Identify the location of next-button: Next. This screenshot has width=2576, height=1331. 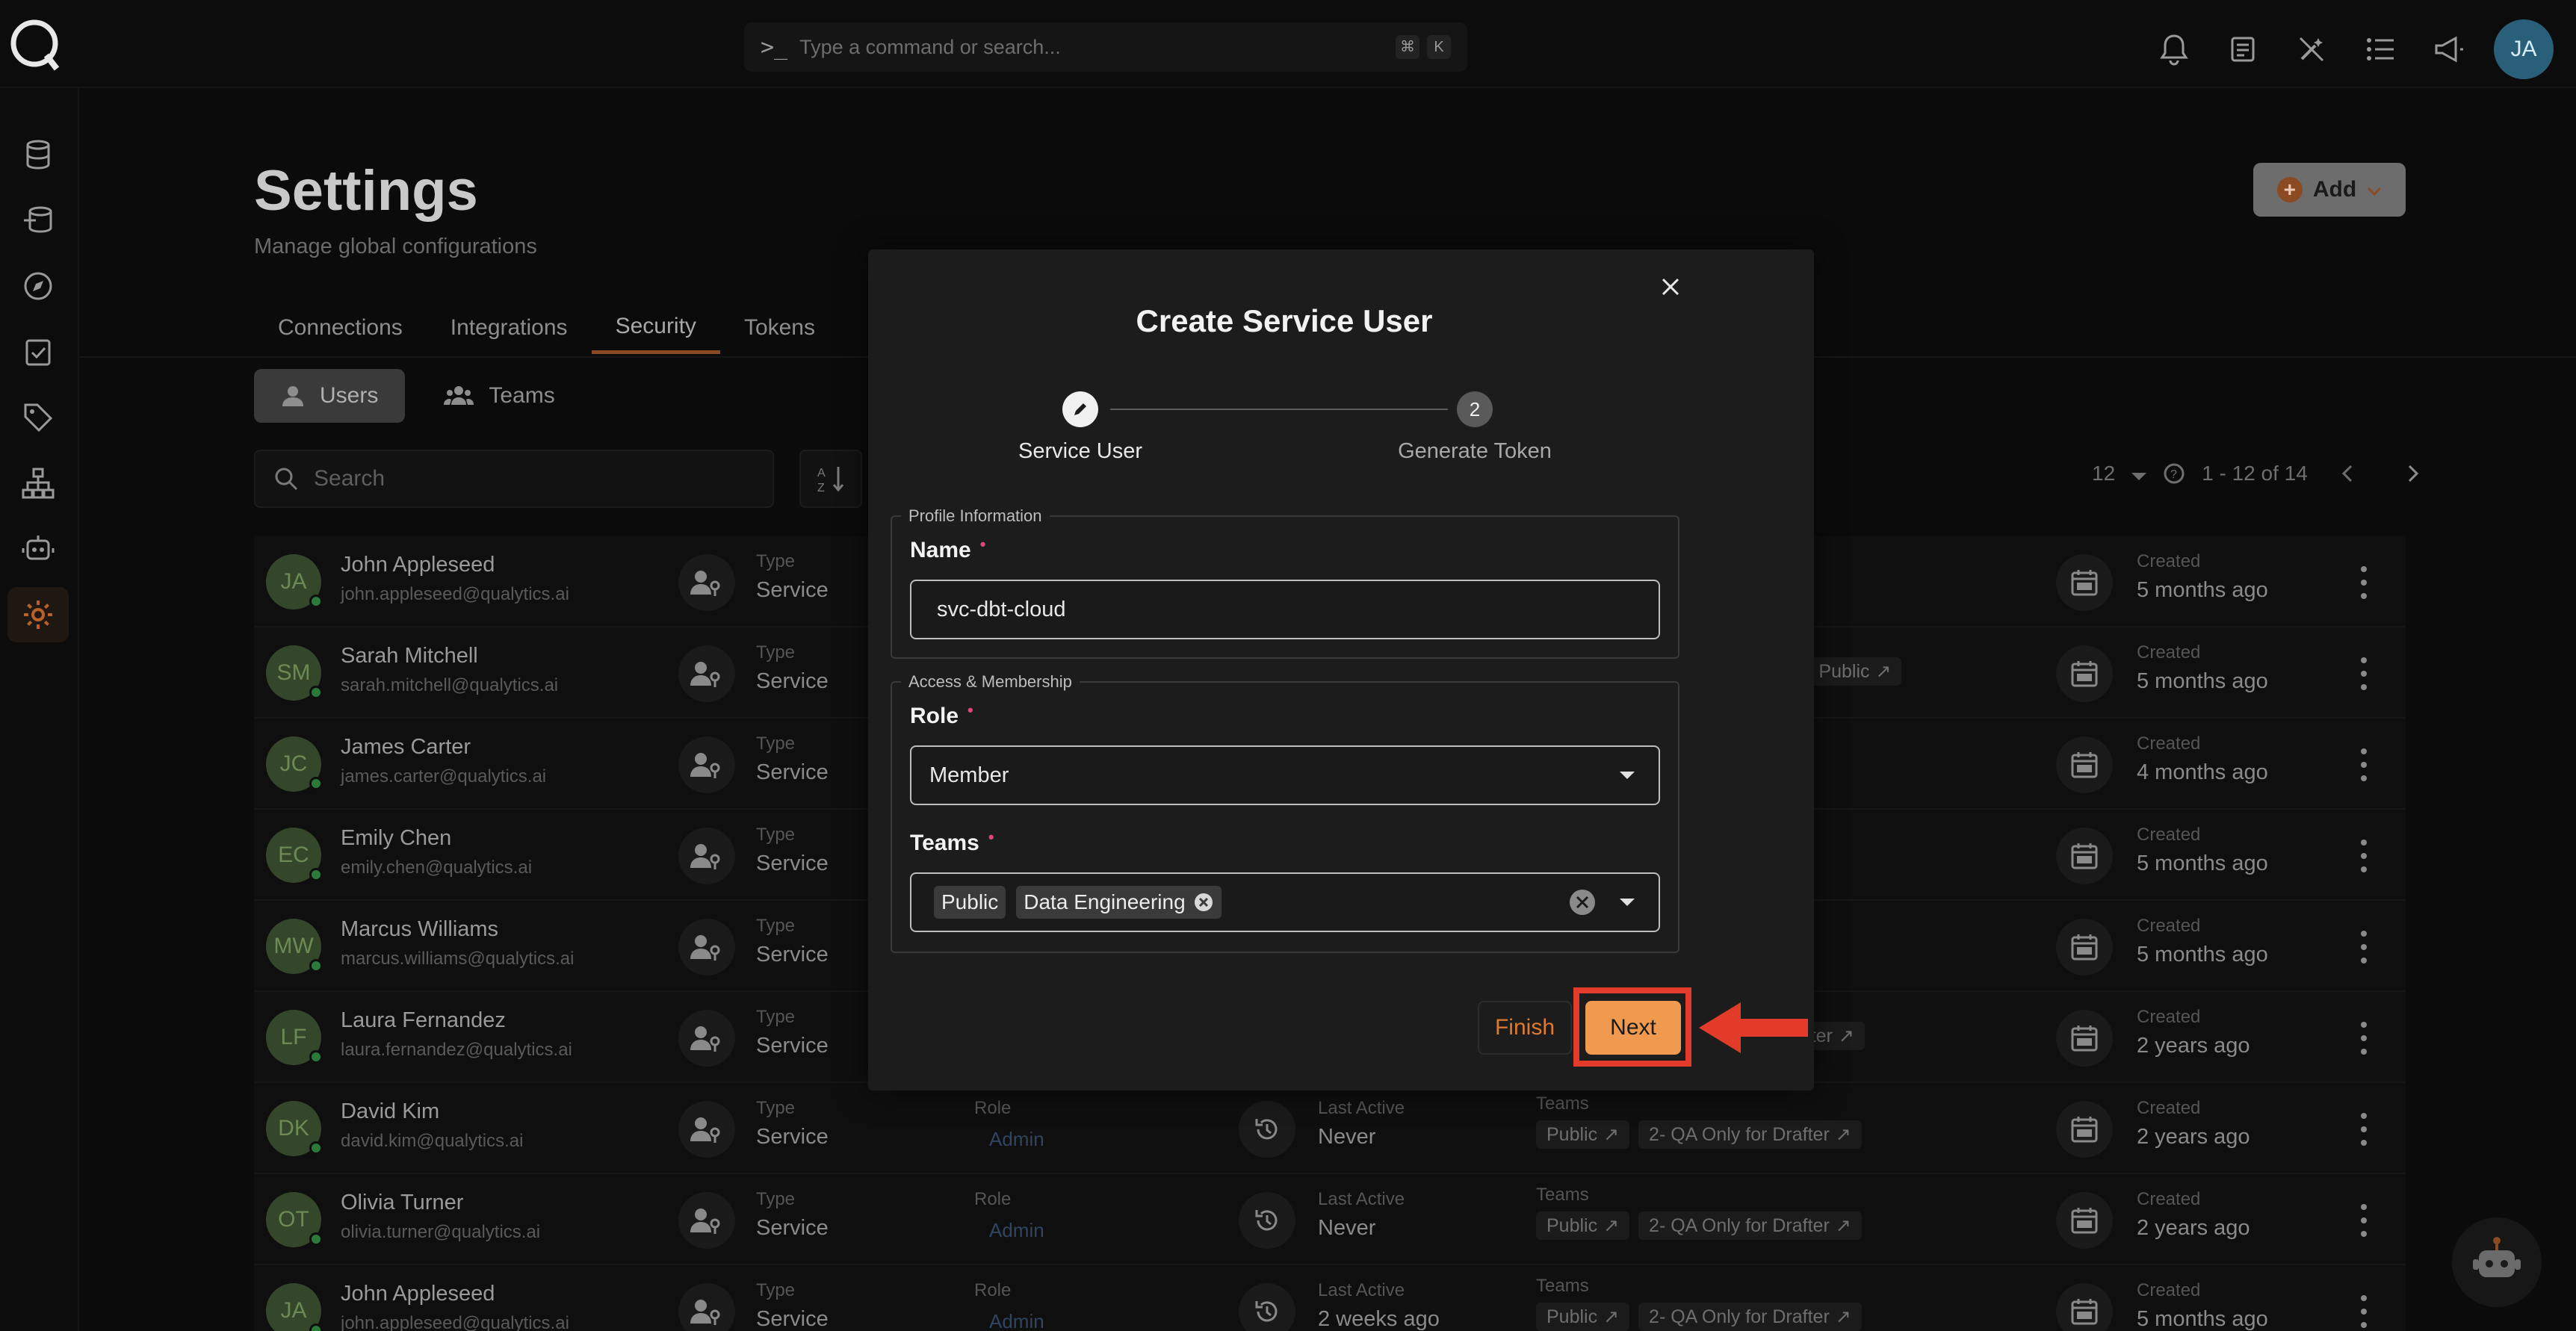
(1633, 1028).